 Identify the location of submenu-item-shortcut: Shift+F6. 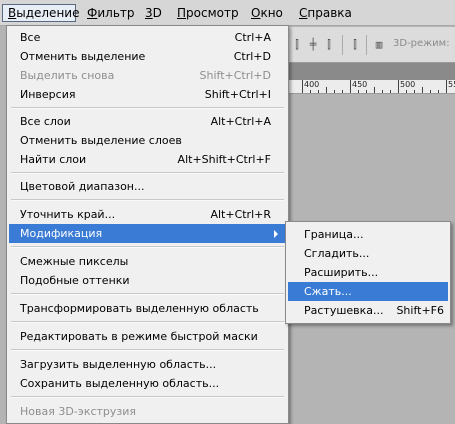
(420, 310).